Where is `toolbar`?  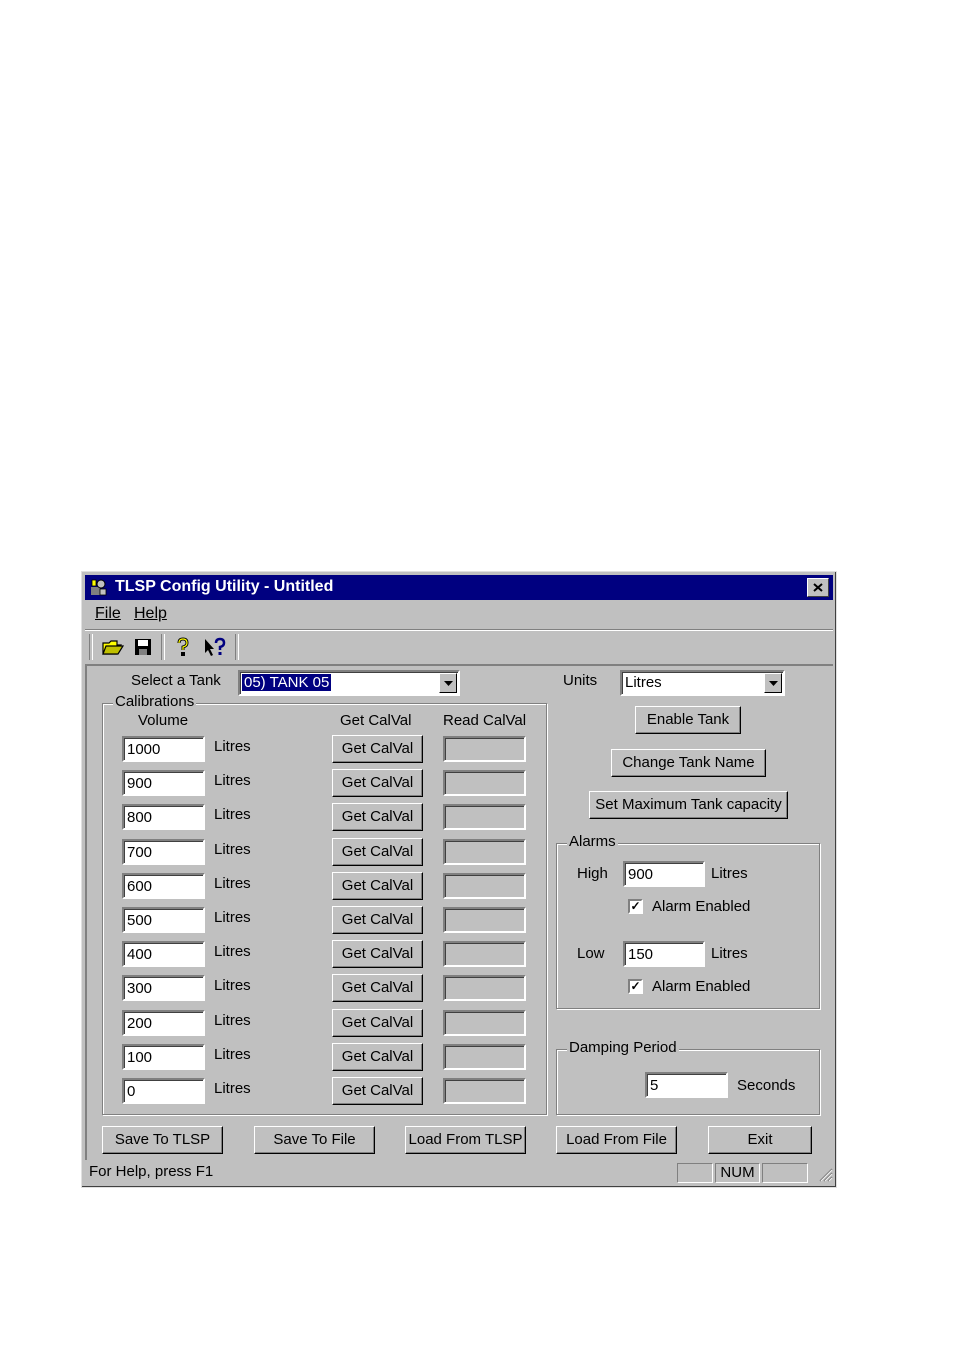 toolbar is located at coordinates (459, 647).